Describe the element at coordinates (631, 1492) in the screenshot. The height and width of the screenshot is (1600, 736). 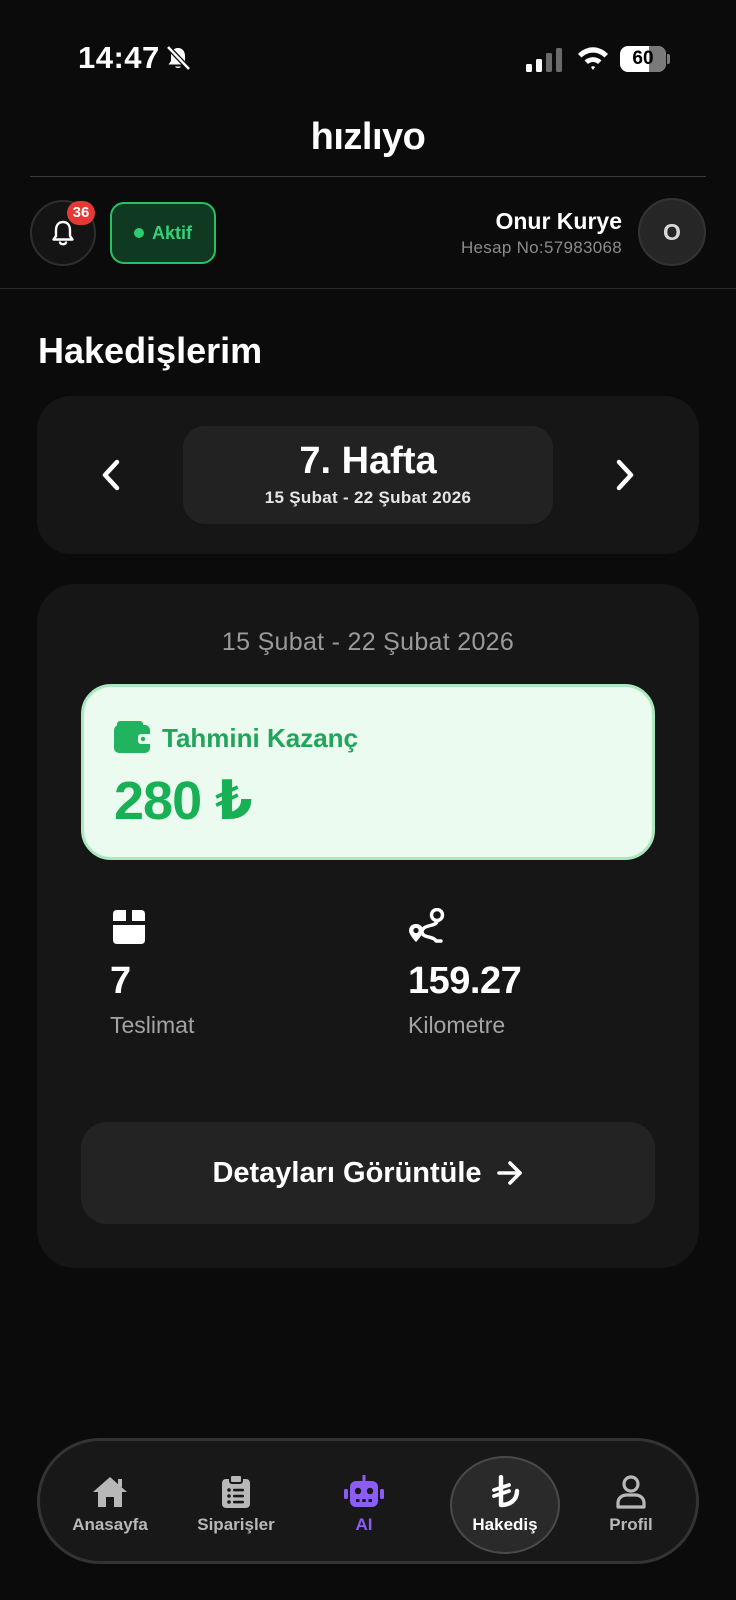
I see `user-icon` at that location.